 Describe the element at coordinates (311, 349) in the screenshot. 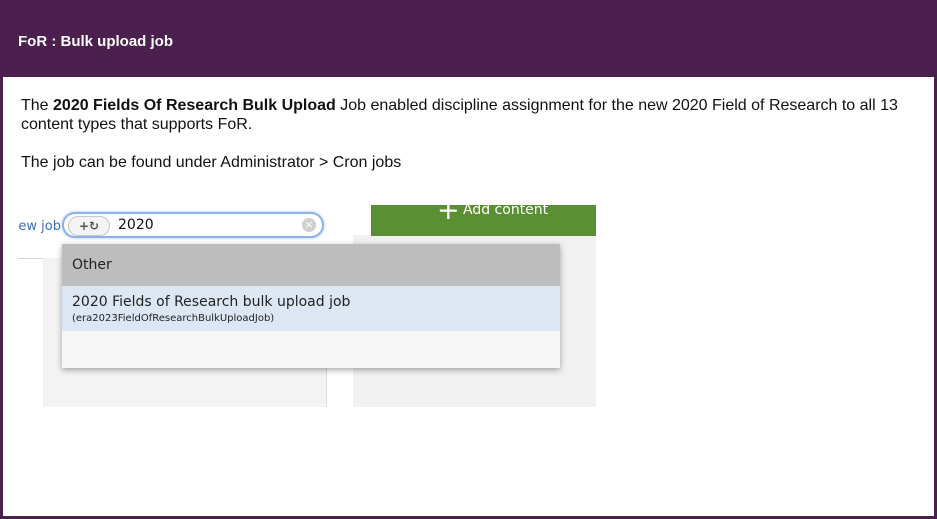

I see `result-empty-area` at that location.